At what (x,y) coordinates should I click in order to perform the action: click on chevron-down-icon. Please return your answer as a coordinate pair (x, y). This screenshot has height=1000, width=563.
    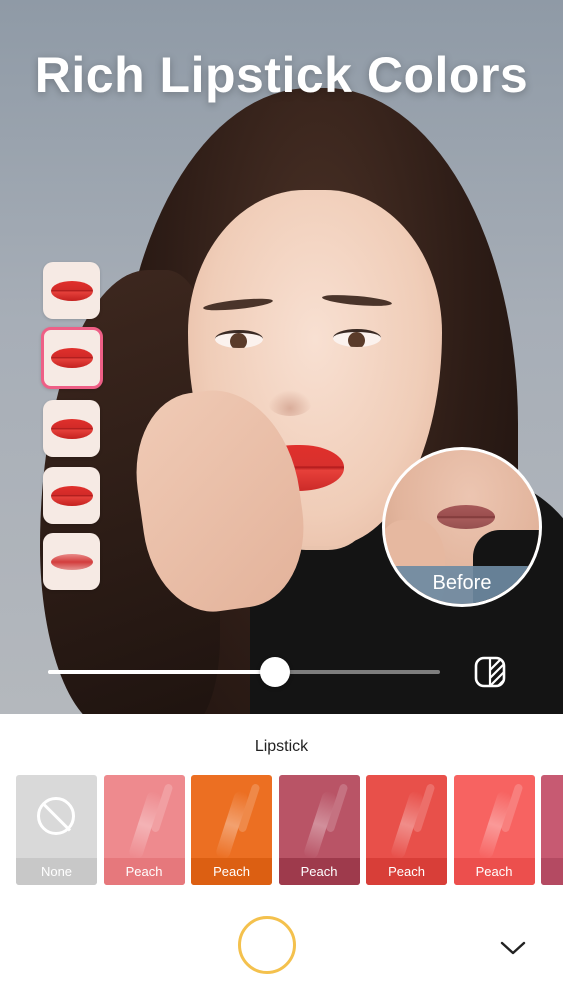
    Looking at the image, I should click on (513, 948).